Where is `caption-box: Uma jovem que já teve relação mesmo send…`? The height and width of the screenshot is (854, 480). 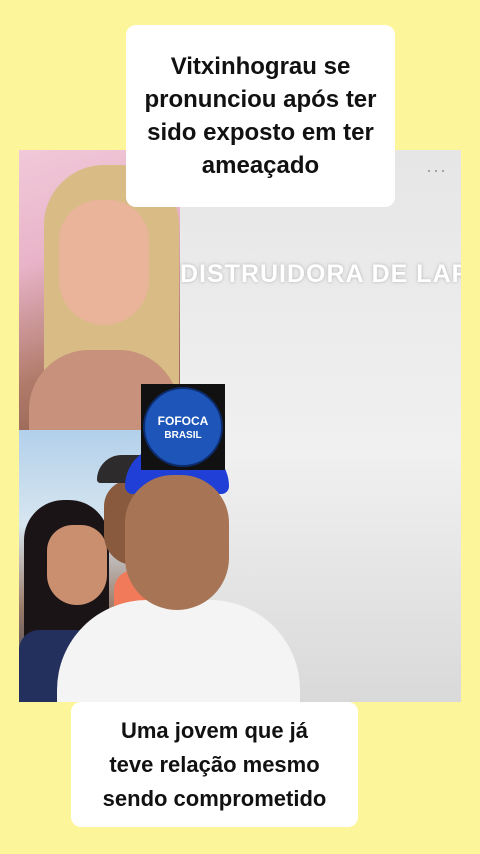 caption-box: Uma jovem que já teve relação mesmo send… is located at coordinates (214, 764).